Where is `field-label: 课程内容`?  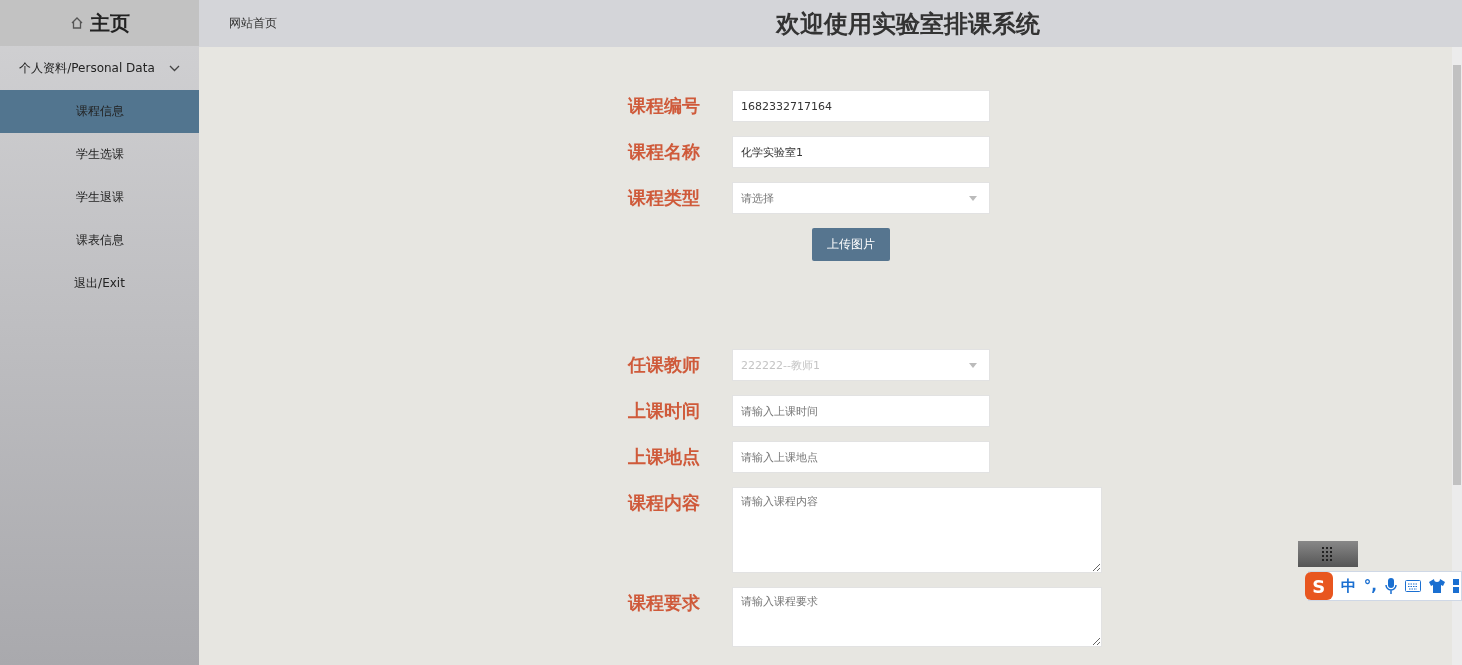 field-label: 课程内容 is located at coordinates (664, 503).